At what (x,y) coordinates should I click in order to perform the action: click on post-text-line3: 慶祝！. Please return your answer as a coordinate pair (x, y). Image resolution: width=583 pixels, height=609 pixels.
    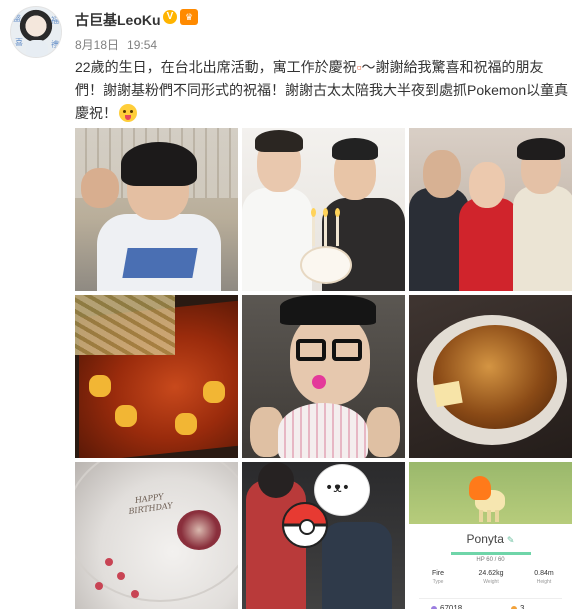
    Looking at the image, I should click on (96, 113).